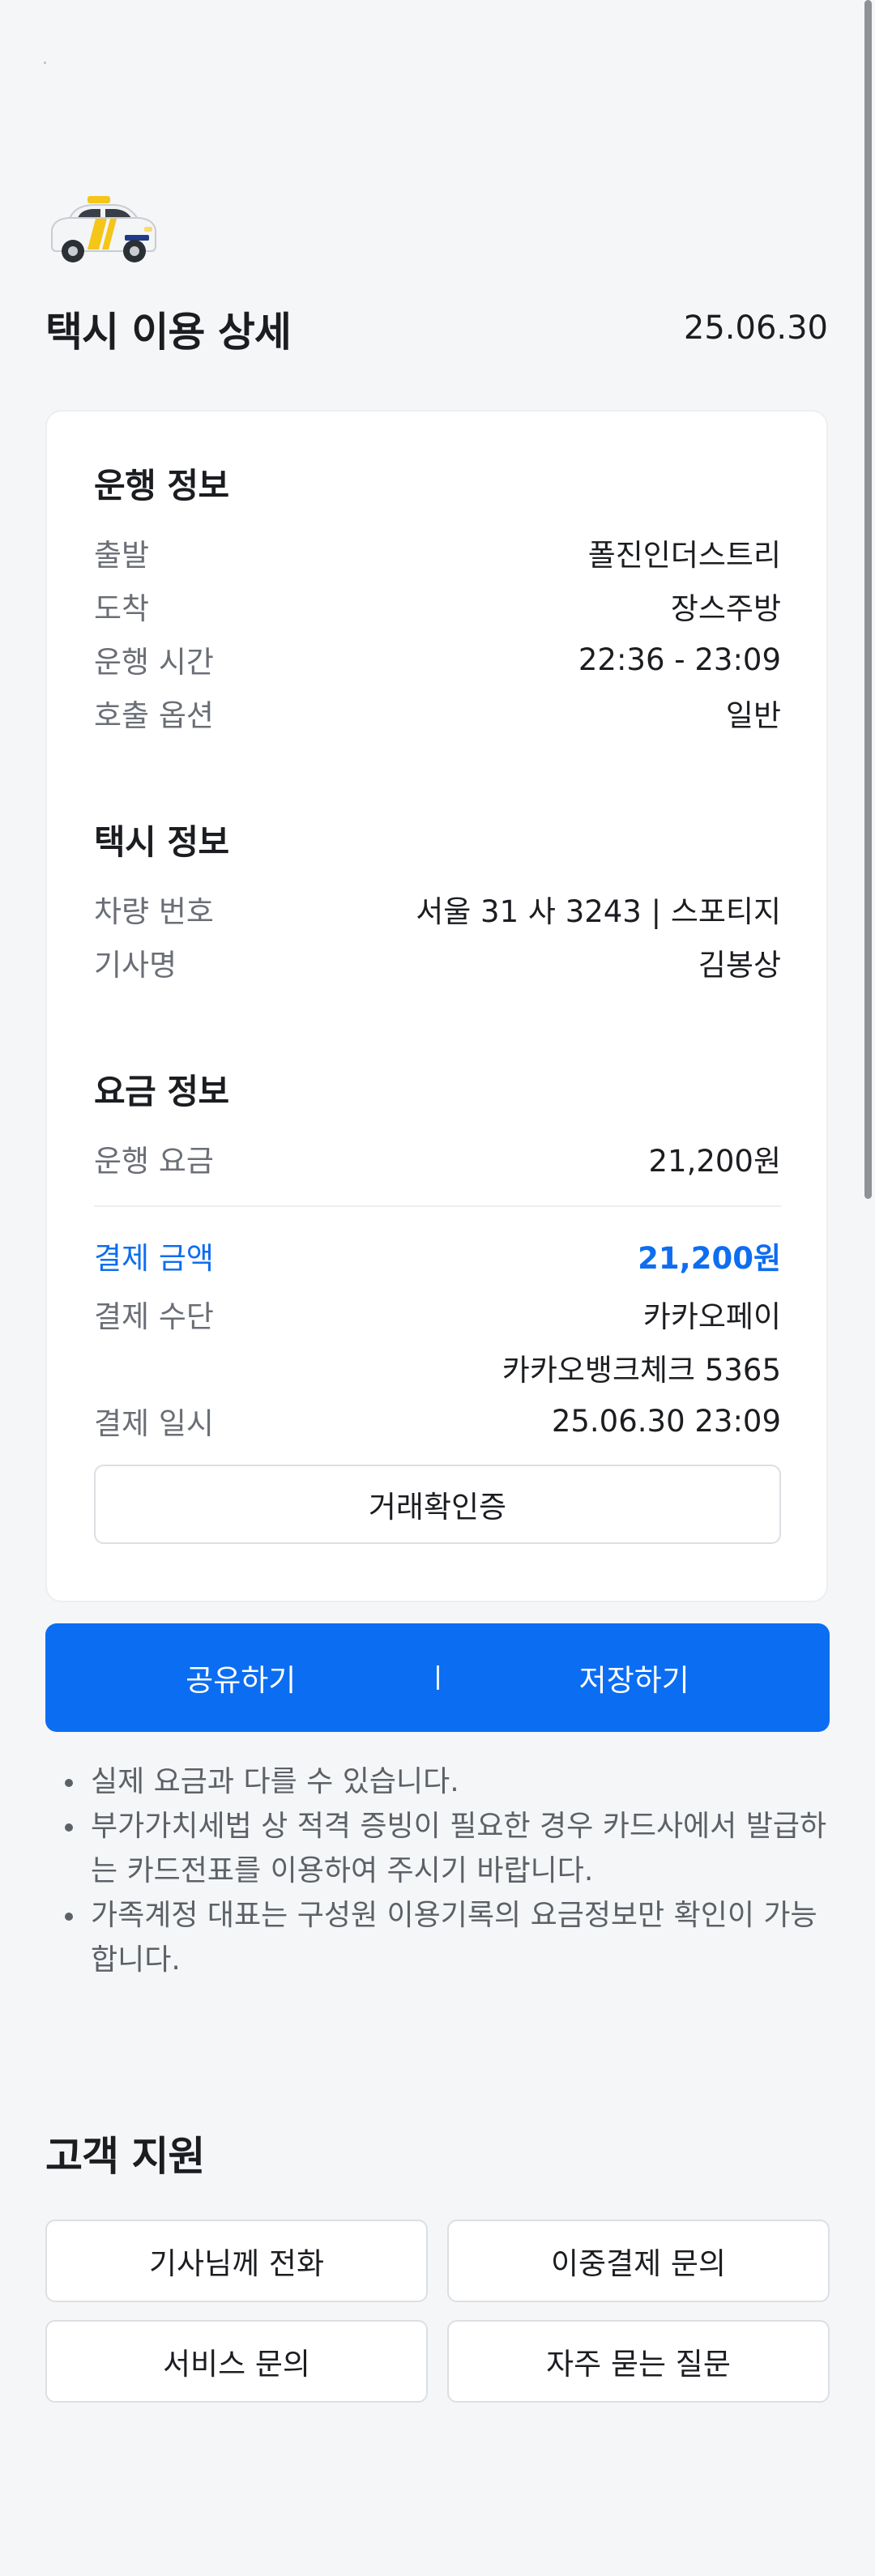  I want to click on fare-row-paid-amount: 결제 금액 21,200원, so click(437, 1256).